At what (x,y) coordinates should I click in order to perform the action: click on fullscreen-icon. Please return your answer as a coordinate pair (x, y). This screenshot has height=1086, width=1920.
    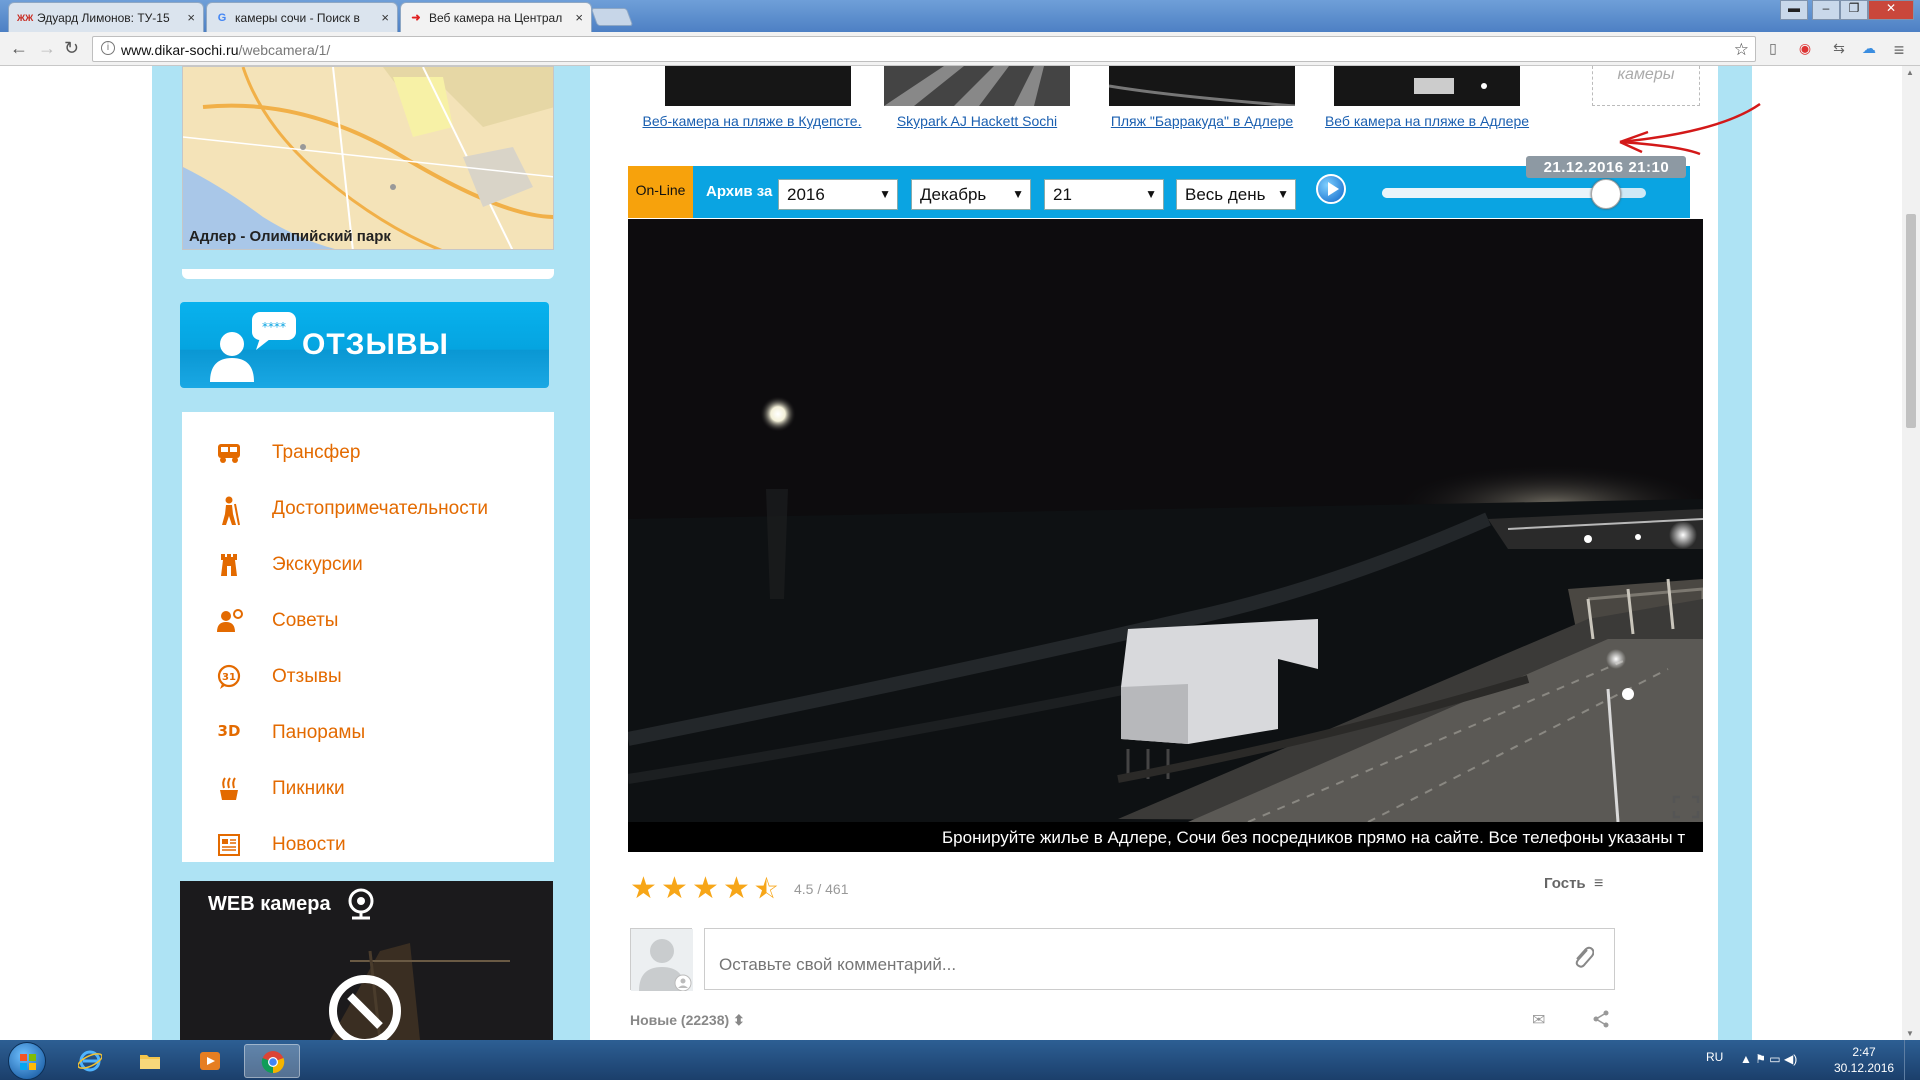
    Looking at the image, I should click on (1686, 807).